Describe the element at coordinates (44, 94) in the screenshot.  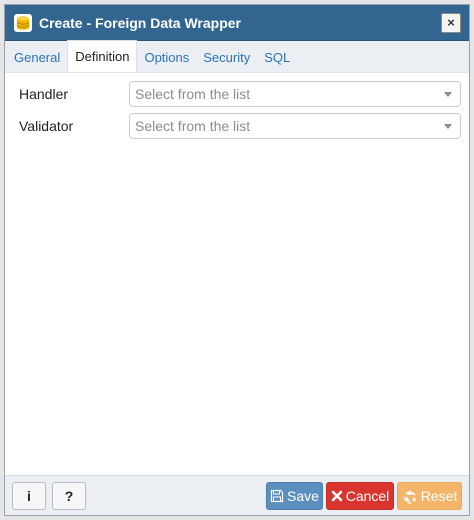
I see `handler-label: Handler` at that location.